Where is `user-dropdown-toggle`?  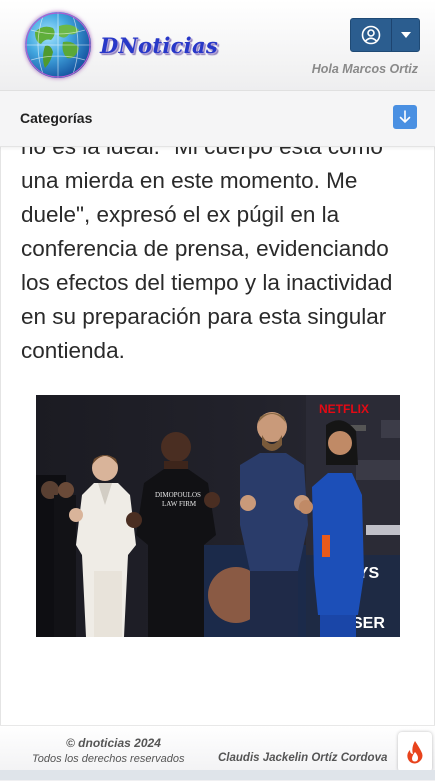
user-dropdown-toggle is located at coordinates (405, 35).